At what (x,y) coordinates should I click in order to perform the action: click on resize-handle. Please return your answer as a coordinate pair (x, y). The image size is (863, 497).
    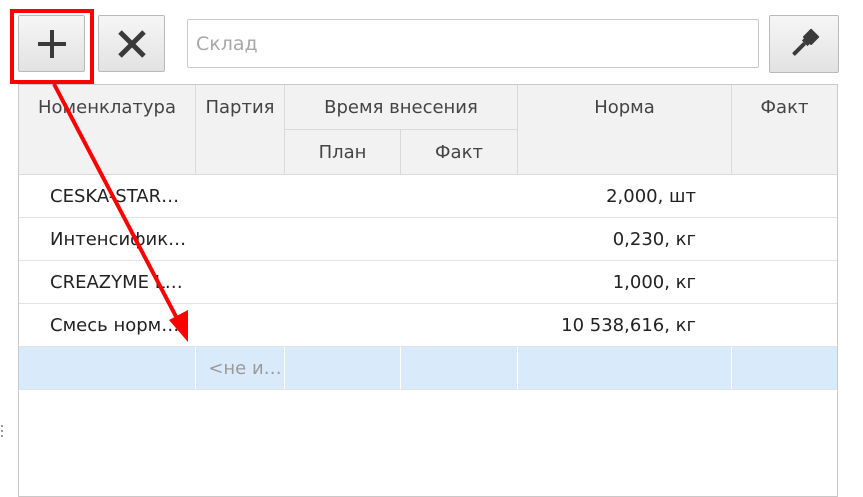
    Looking at the image, I should click on (2, 432).